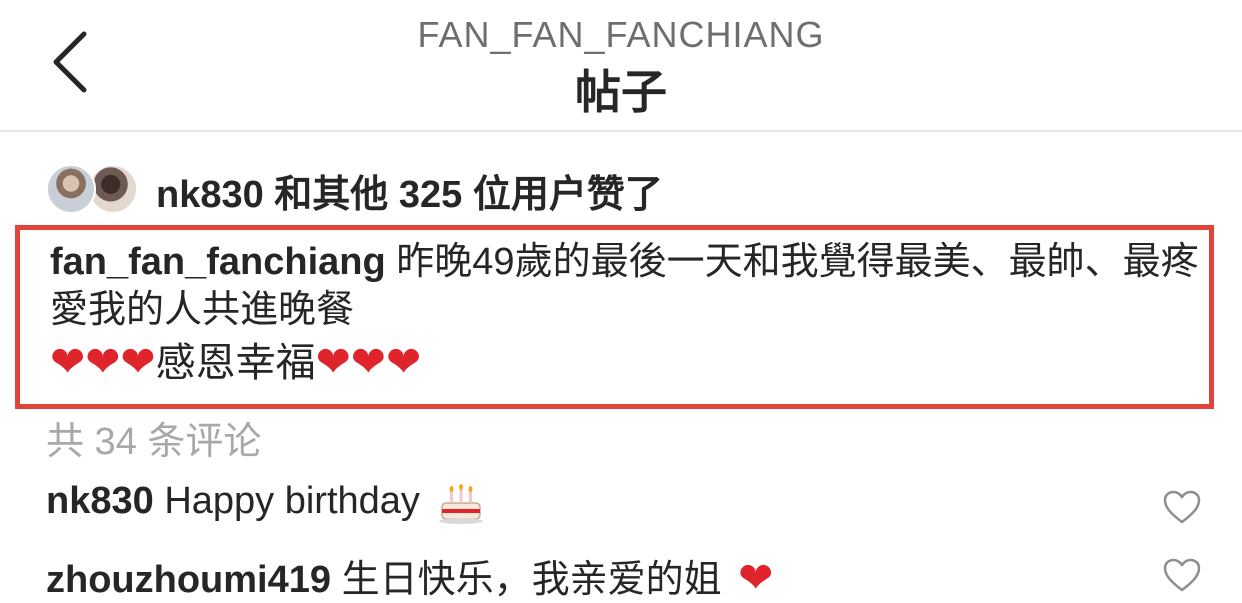 The image size is (1242, 603). I want to click on likes-row: nk830 和其他 325 位用户赞了, so click(354, 190).